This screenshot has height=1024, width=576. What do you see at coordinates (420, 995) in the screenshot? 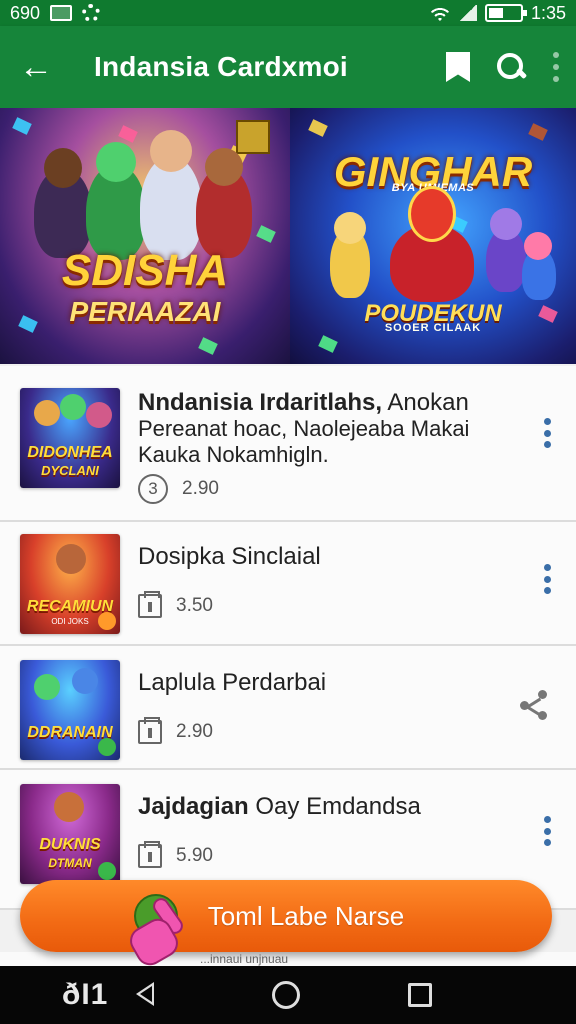
I see `recents-square-icon` at bounding box center [420, 995].